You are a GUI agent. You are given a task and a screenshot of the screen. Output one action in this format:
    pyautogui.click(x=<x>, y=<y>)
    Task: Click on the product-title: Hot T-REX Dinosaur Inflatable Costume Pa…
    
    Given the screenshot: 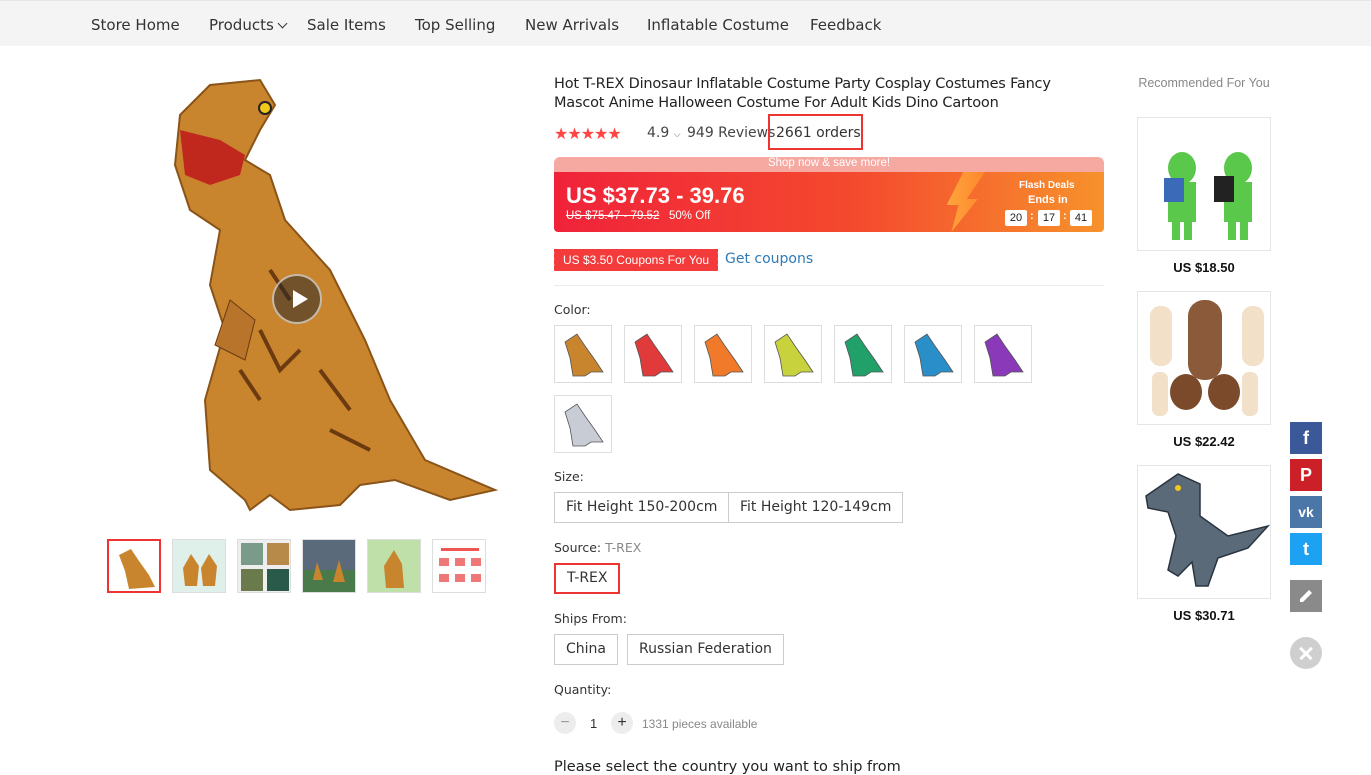 What is the action you would take?
    pyautogui.click(x=802, y=93)
    